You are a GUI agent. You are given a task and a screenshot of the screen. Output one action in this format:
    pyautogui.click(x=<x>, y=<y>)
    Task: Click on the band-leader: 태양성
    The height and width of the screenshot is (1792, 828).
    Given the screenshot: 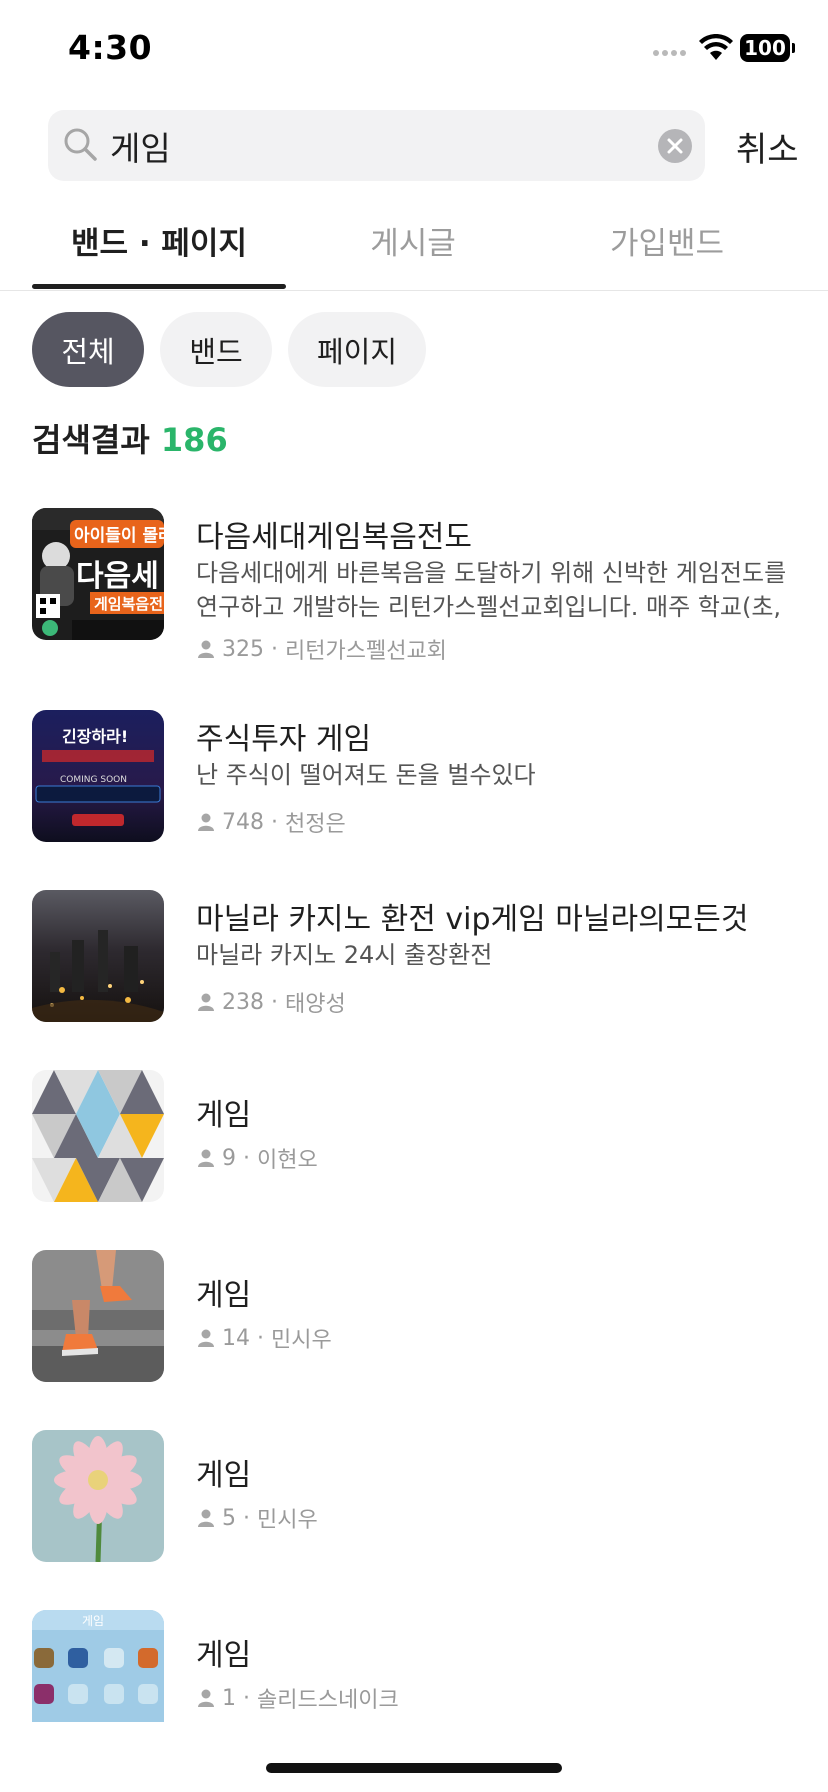 What is the action you would take?
    pyautogui.click(x=315, y=1004)
    